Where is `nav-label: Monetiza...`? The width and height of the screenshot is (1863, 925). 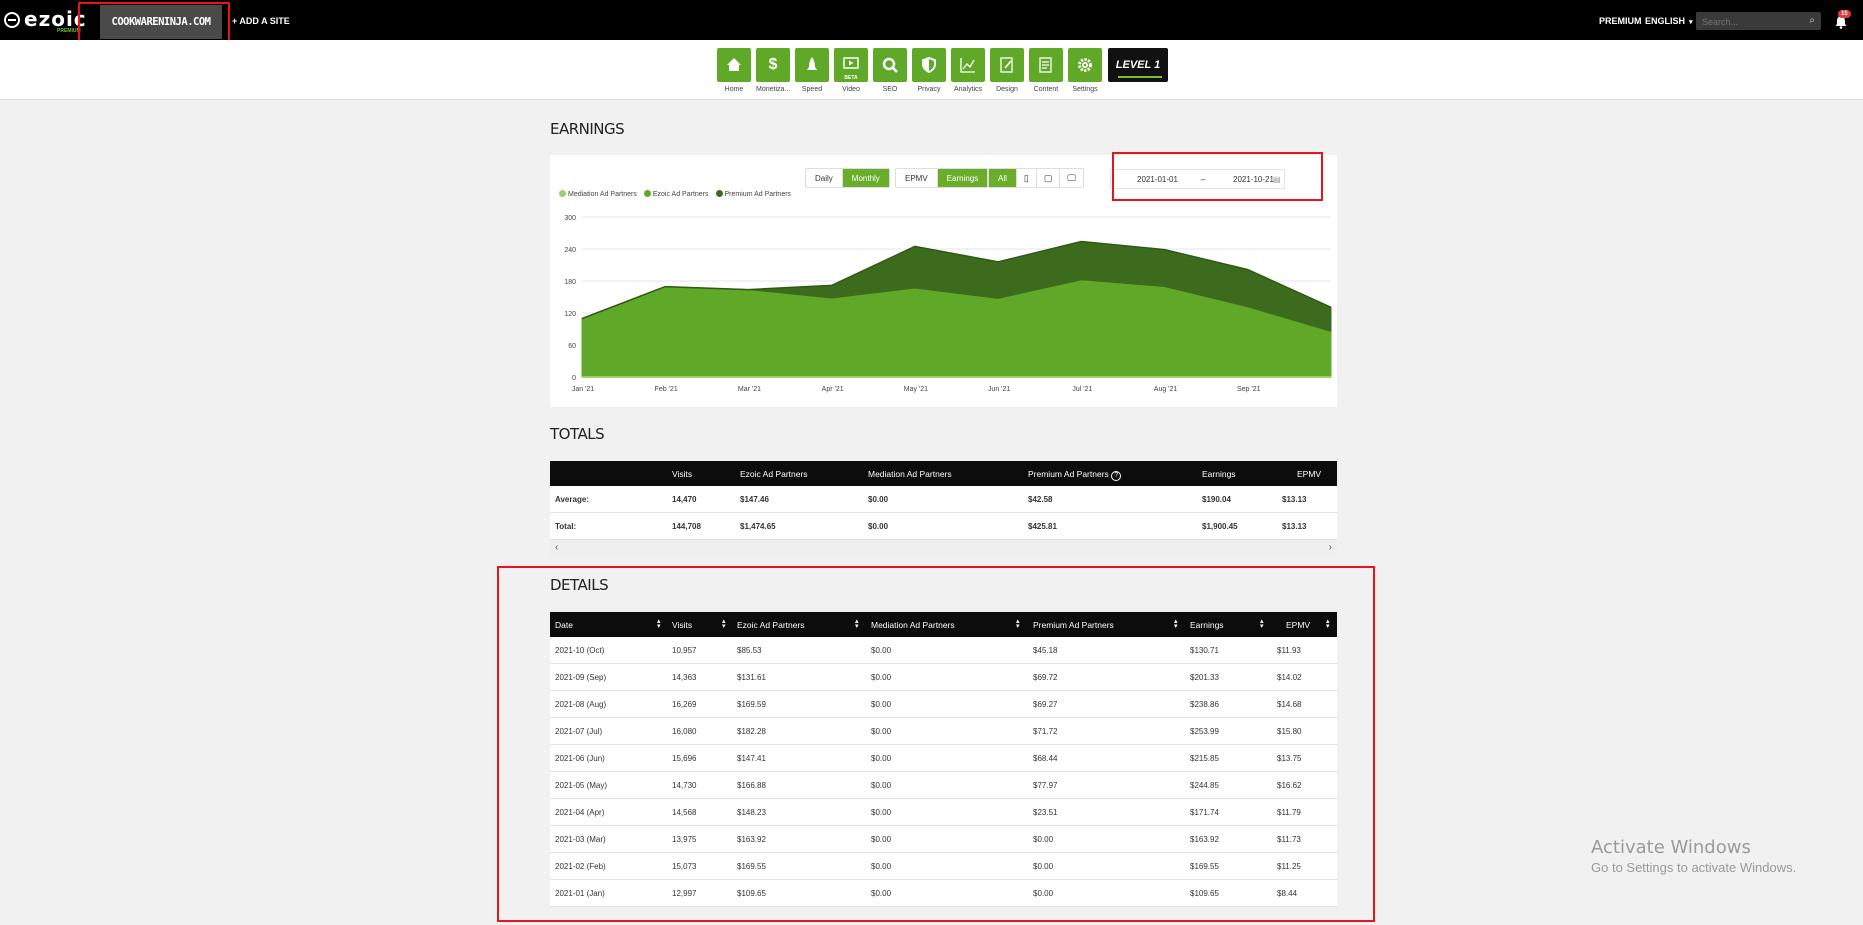
nav-label: Monetiza... is located at coordinates (773, 89).